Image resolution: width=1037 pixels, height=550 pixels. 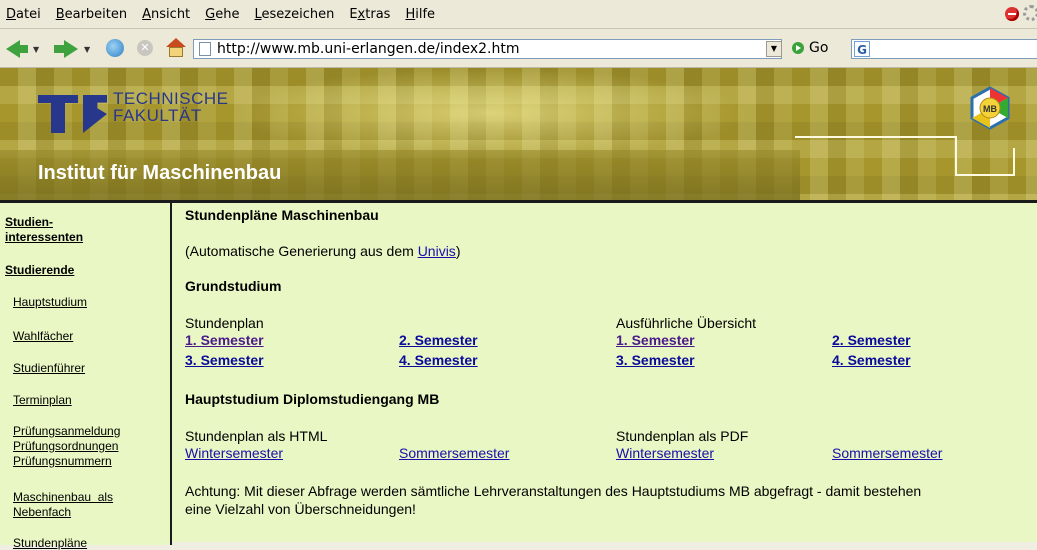 I want to click on mb-badge-text: MB, so click(x=990, y=109).